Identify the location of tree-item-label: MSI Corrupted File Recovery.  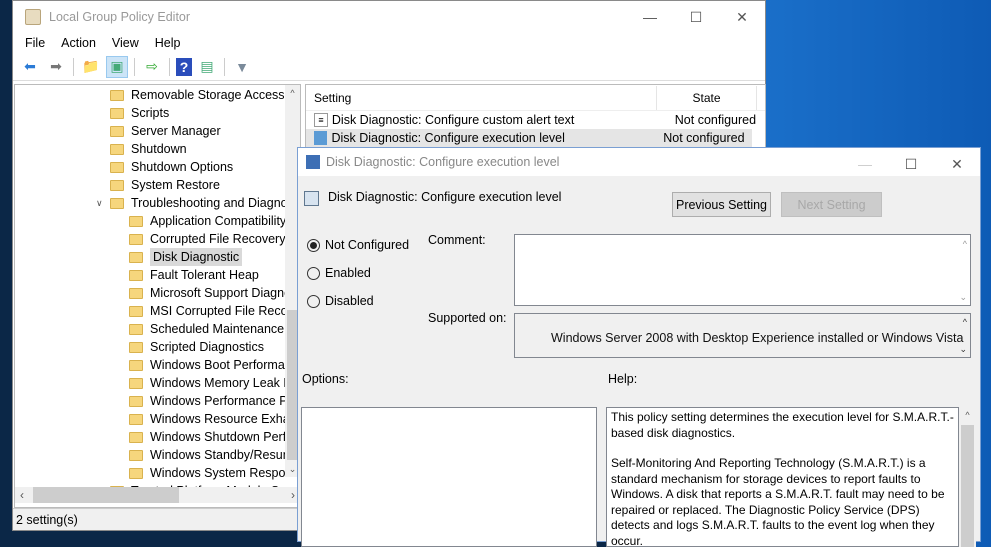
(225, 311).